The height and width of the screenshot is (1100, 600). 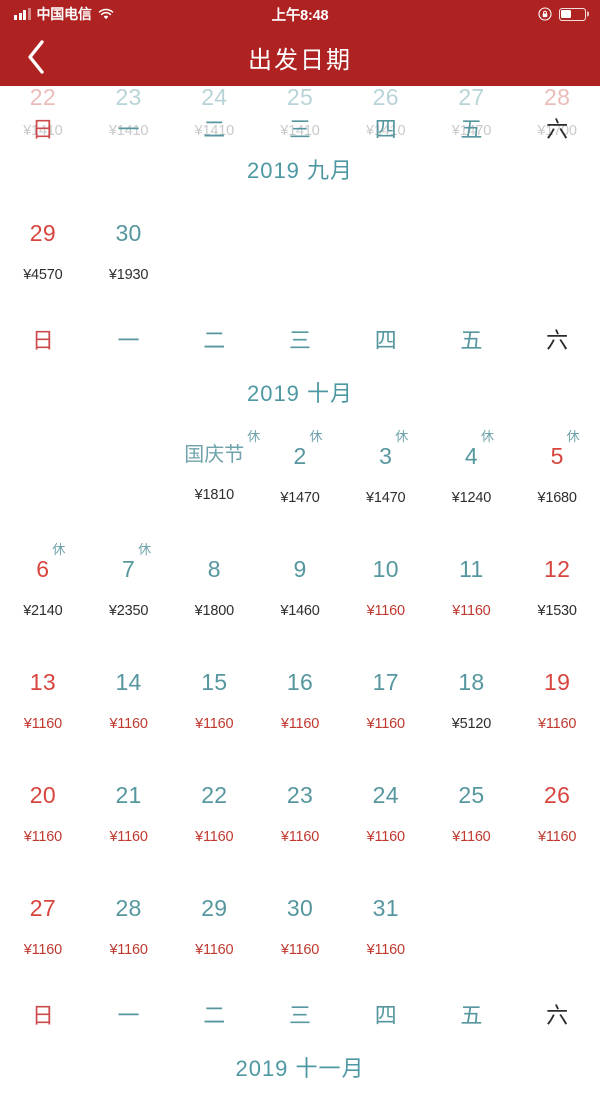 I want to click on day-price: ¥1470, so click(x=386, y=498).